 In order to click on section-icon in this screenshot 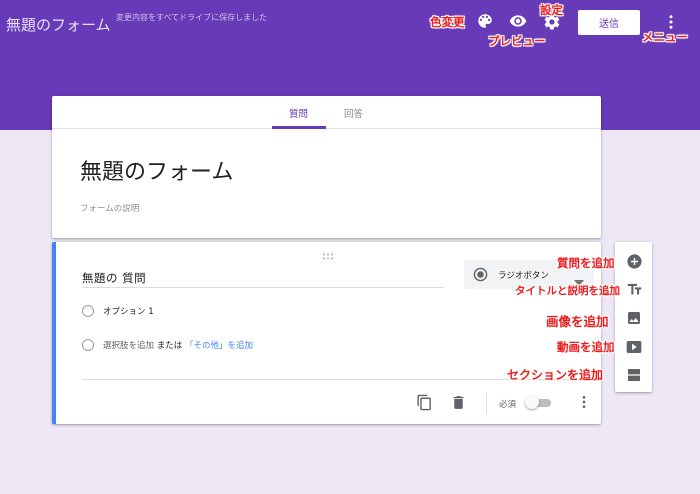, I will do `click(634, 375)`.